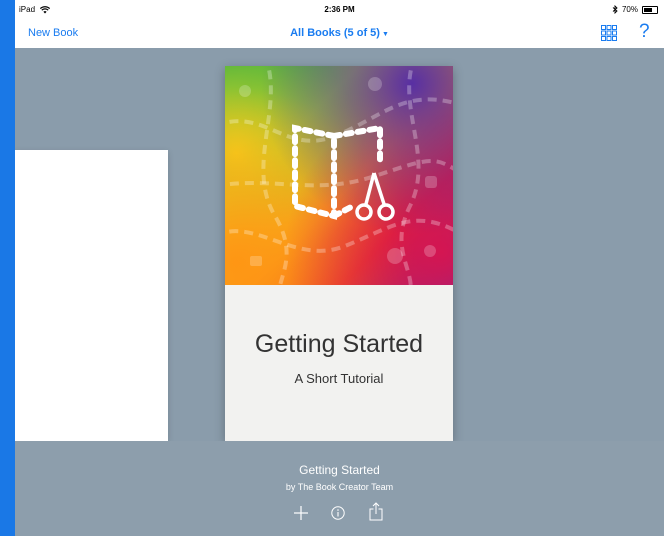 The height and width of the screenshot is (536, 664). I want to click on details-title: Getting Started, so click(339, 470).